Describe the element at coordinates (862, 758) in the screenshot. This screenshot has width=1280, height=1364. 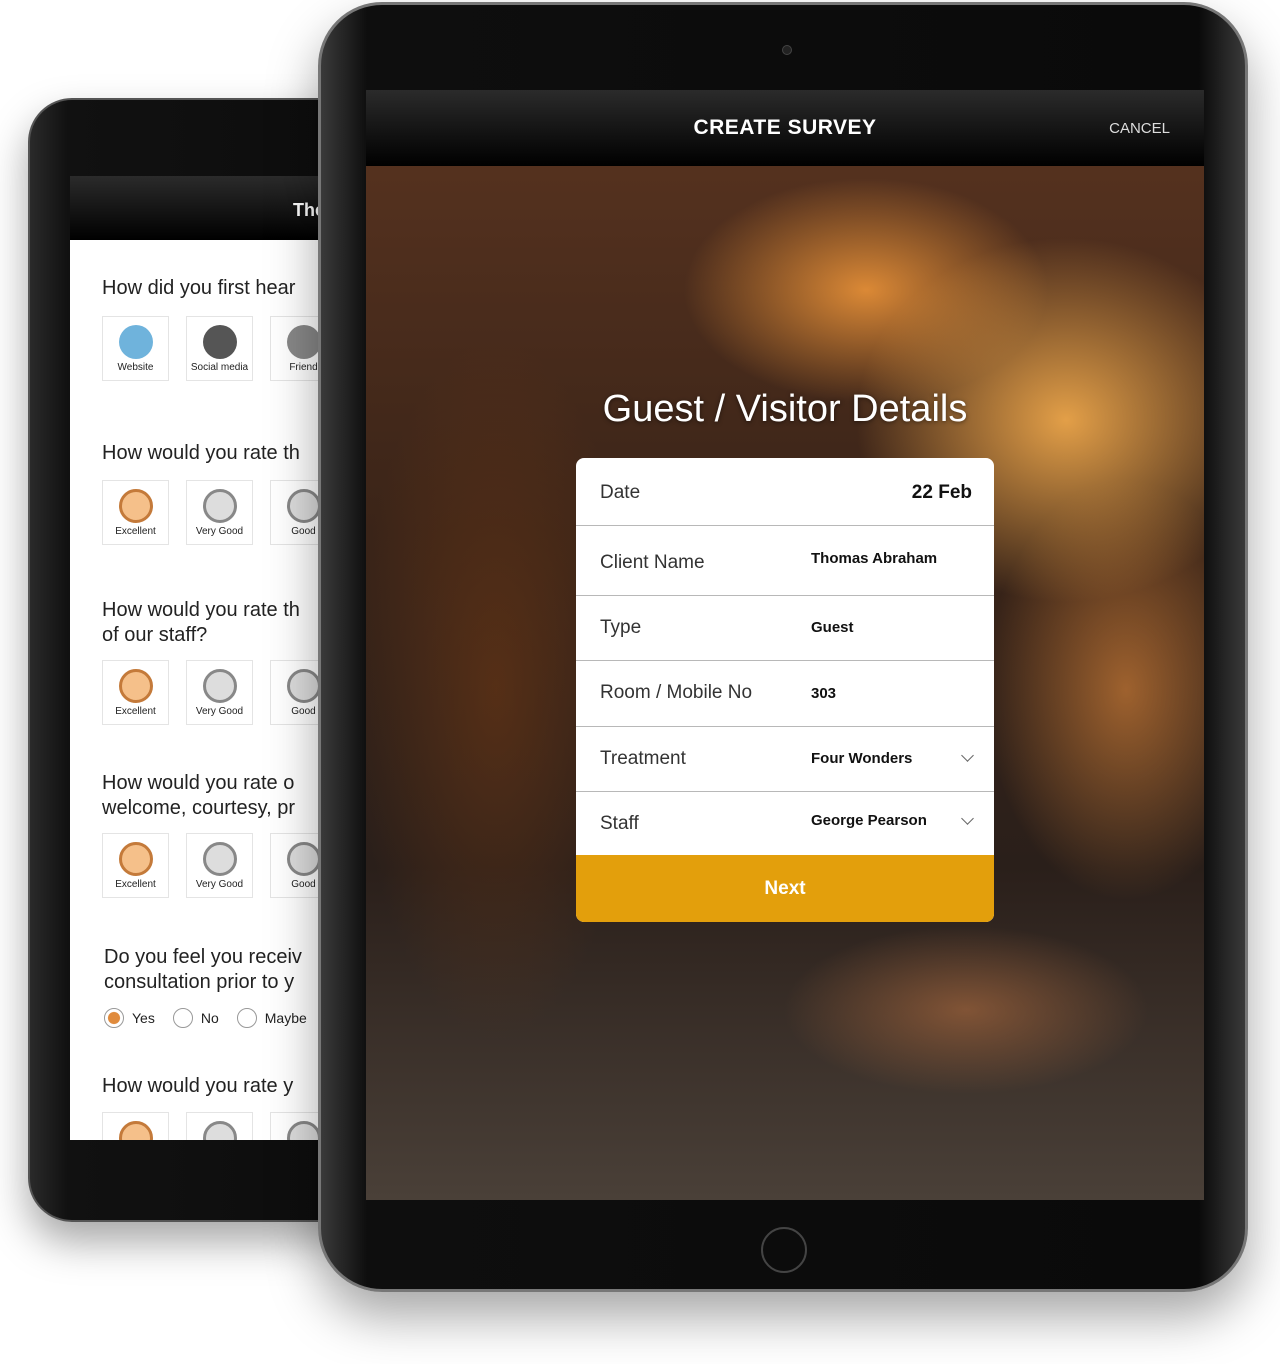
I see `treatment-value: Four Wonders` at that location.